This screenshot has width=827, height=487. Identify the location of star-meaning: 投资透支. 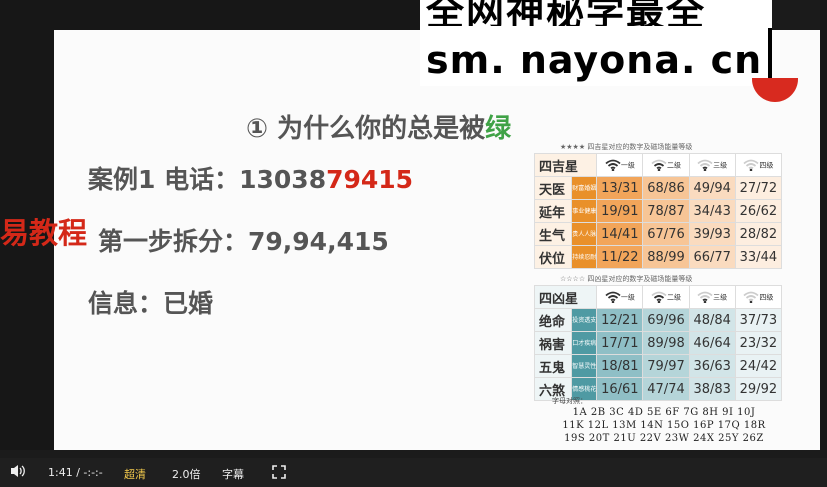
(584, 320).